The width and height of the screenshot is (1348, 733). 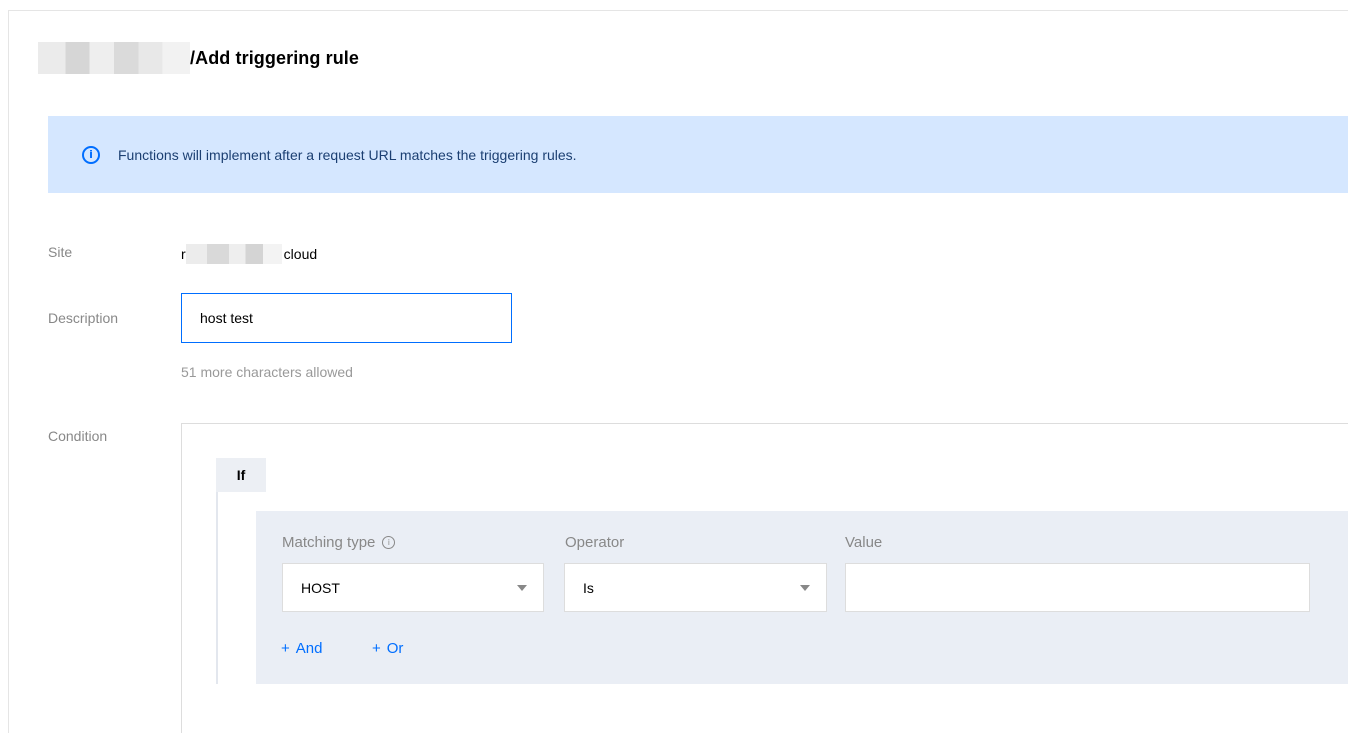 I want to click on operator-select: Is, so click(x=695, y=587).